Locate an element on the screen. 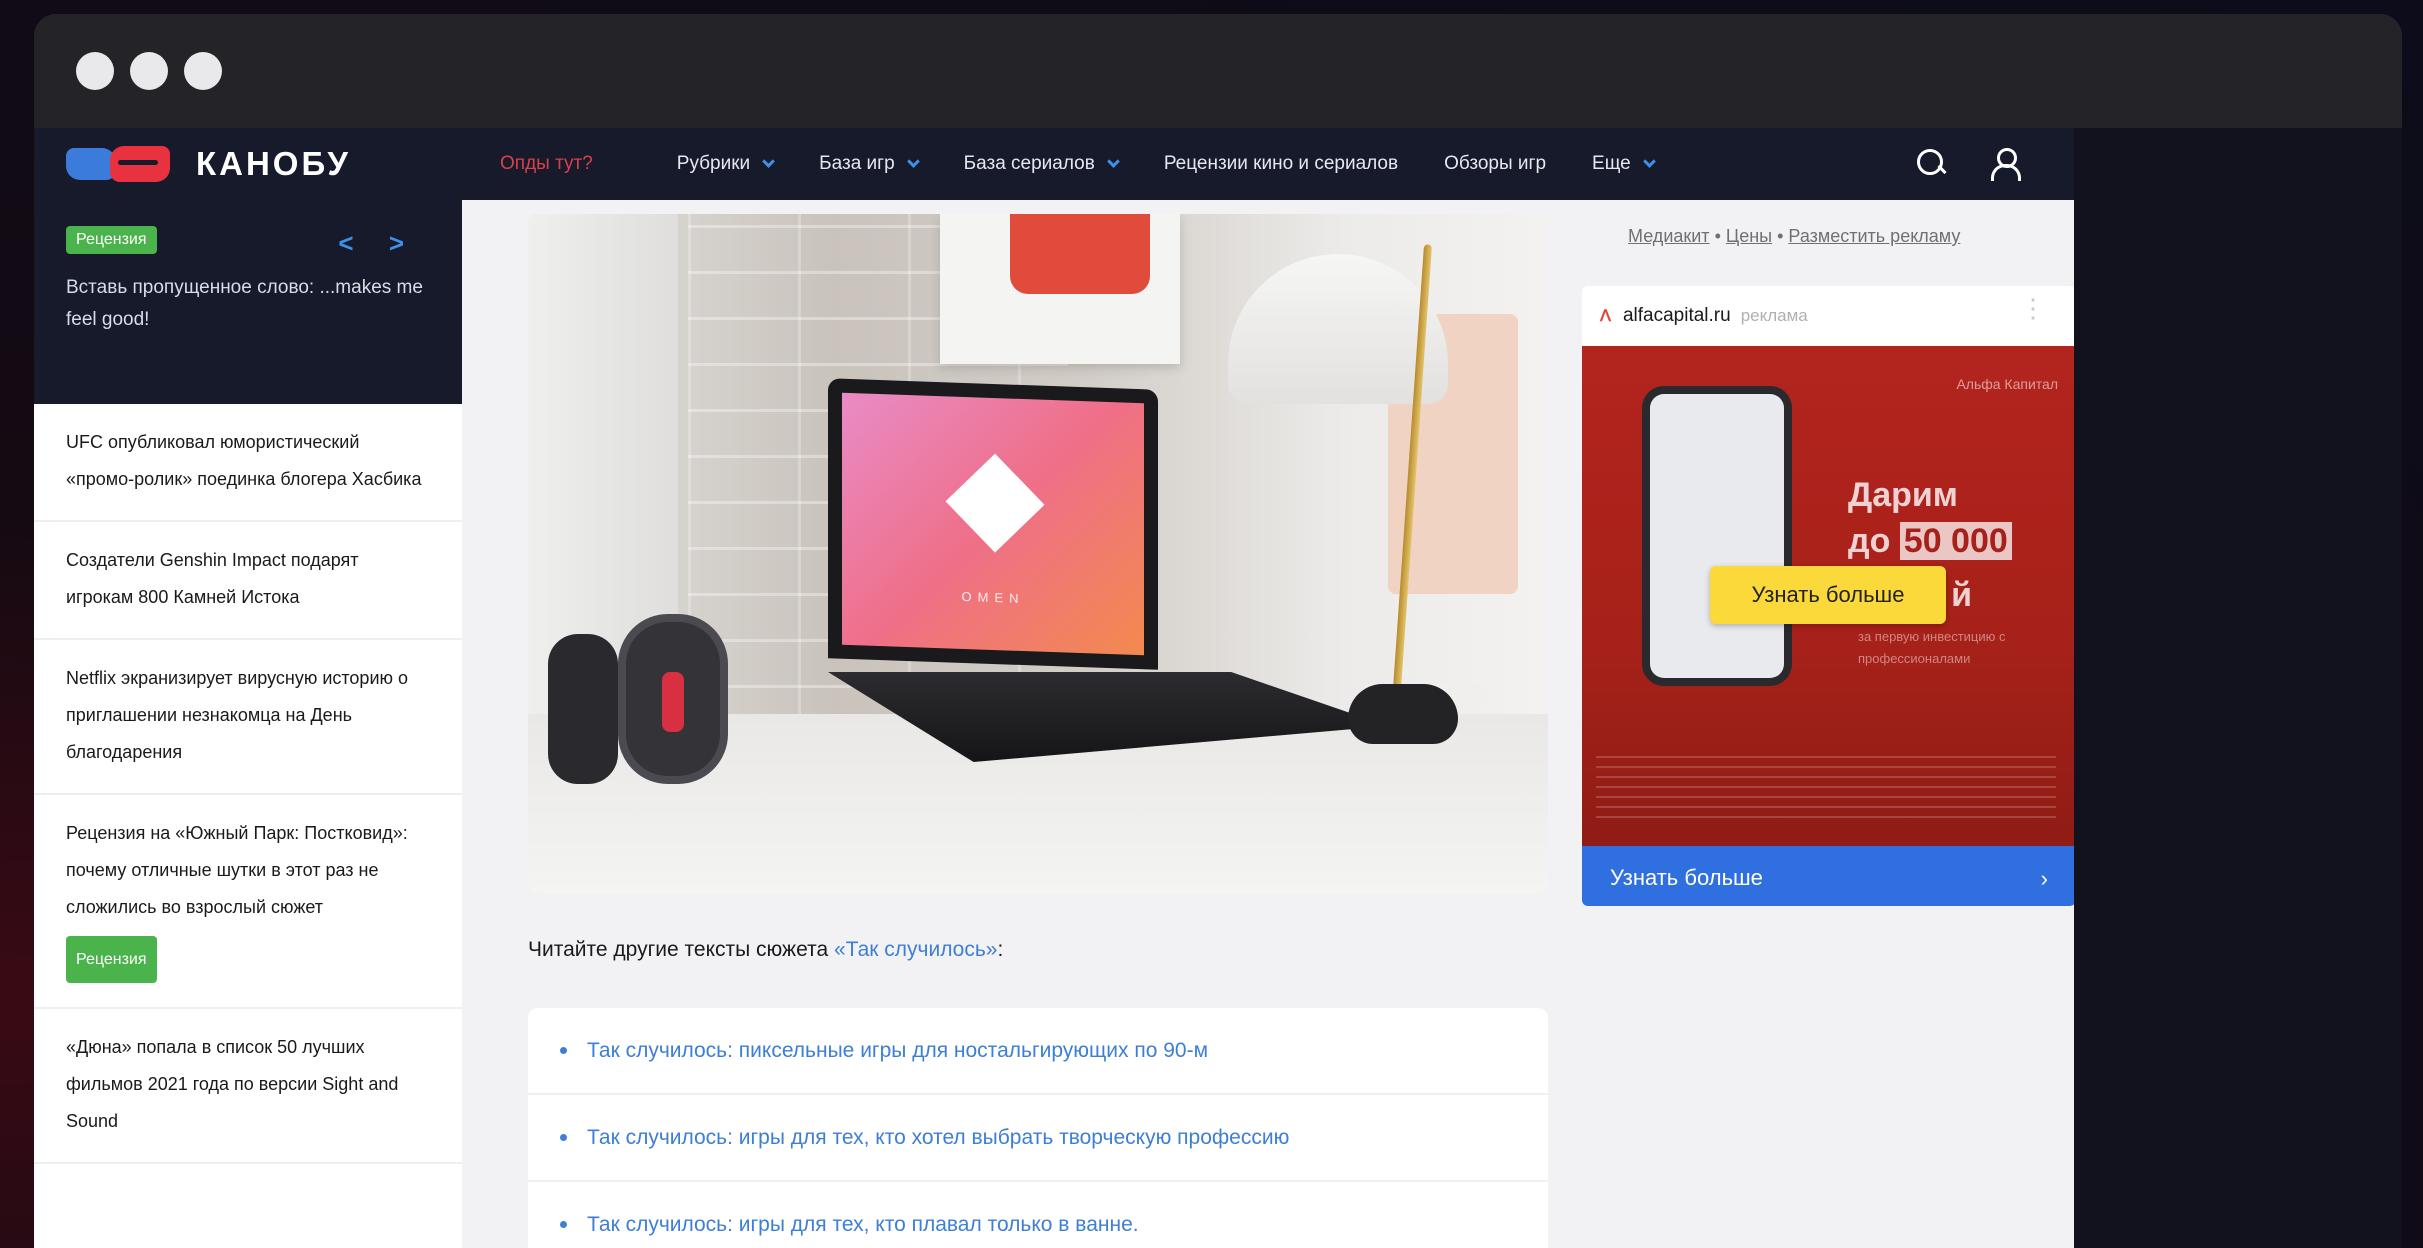 Image resolution: width=2423 pixels, height=1248 pixels. read-more-suffix: : is located at coordinates (1000, 949).